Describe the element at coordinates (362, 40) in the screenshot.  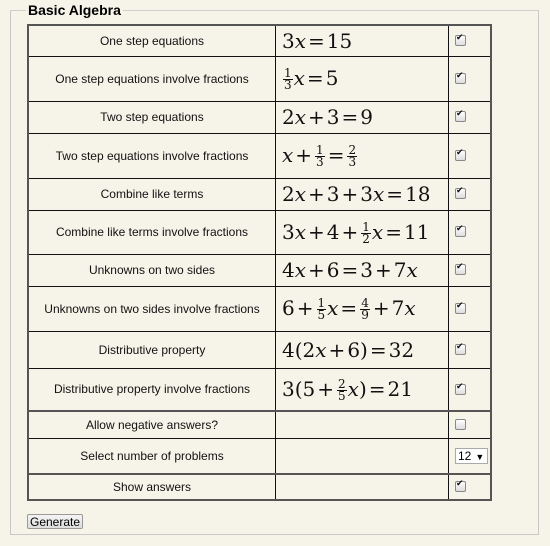
I see `example-equation: 3x = 15` at that location.